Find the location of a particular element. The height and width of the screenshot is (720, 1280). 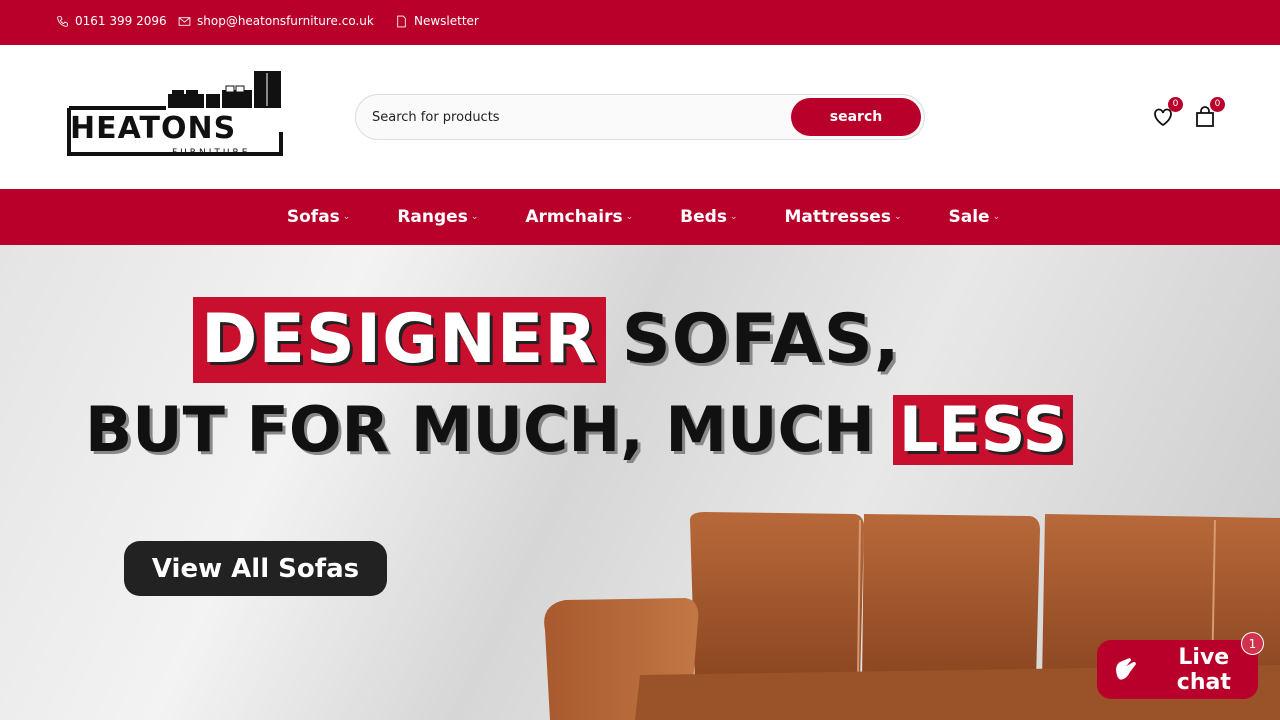

email-link: shop@heatonsfurniture.co.uk is located at coordinates (276, 21).